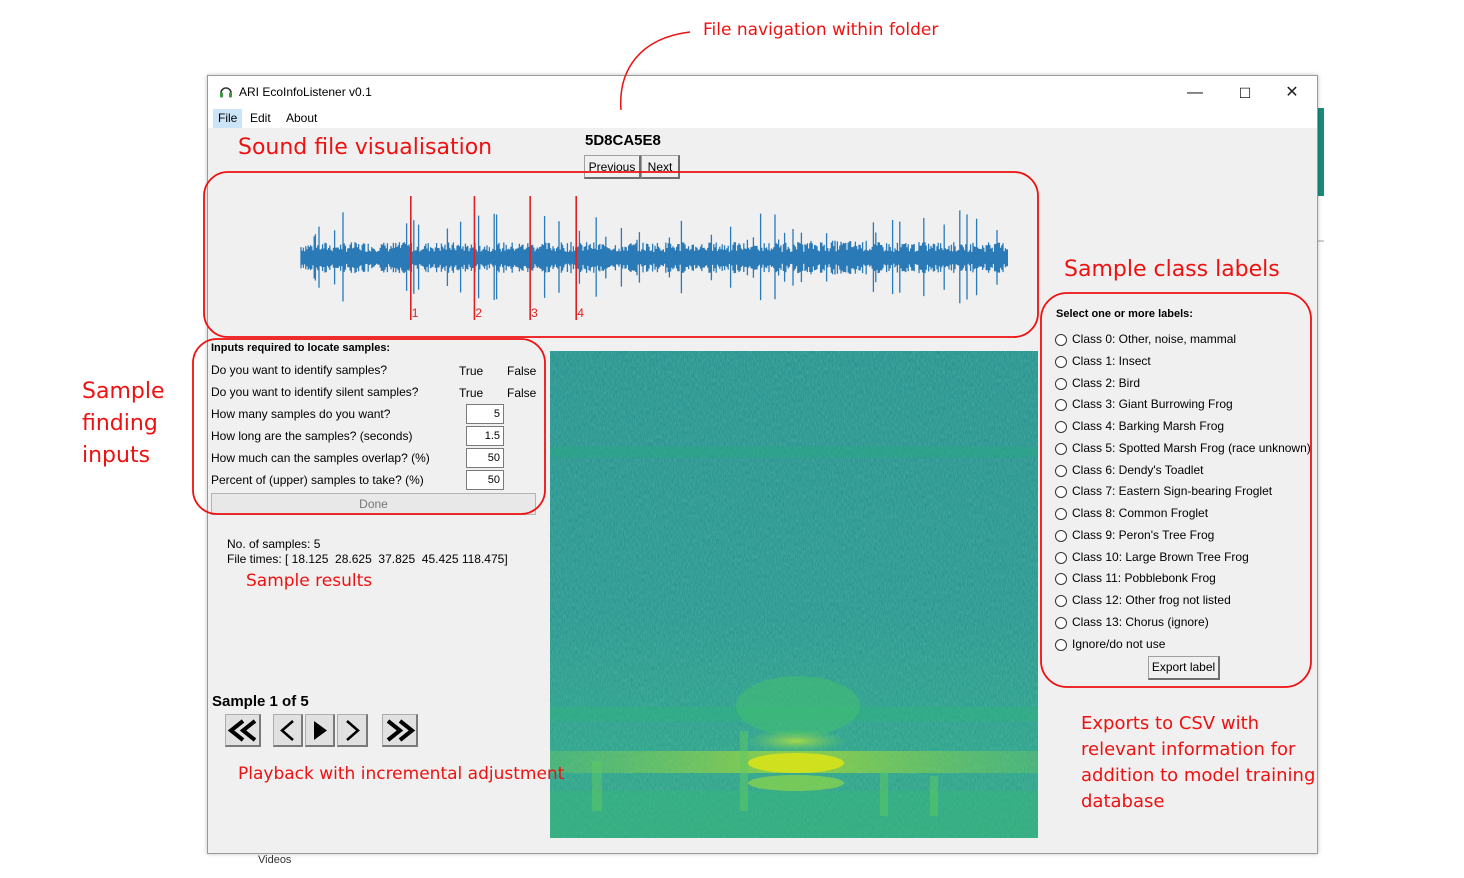 The width and height of the screenshot is (1464, 878). Describe the element at coordinates (401, 774) in the screenshot. I see `annotation-playback: Playback with incremental adjustment` at that location.